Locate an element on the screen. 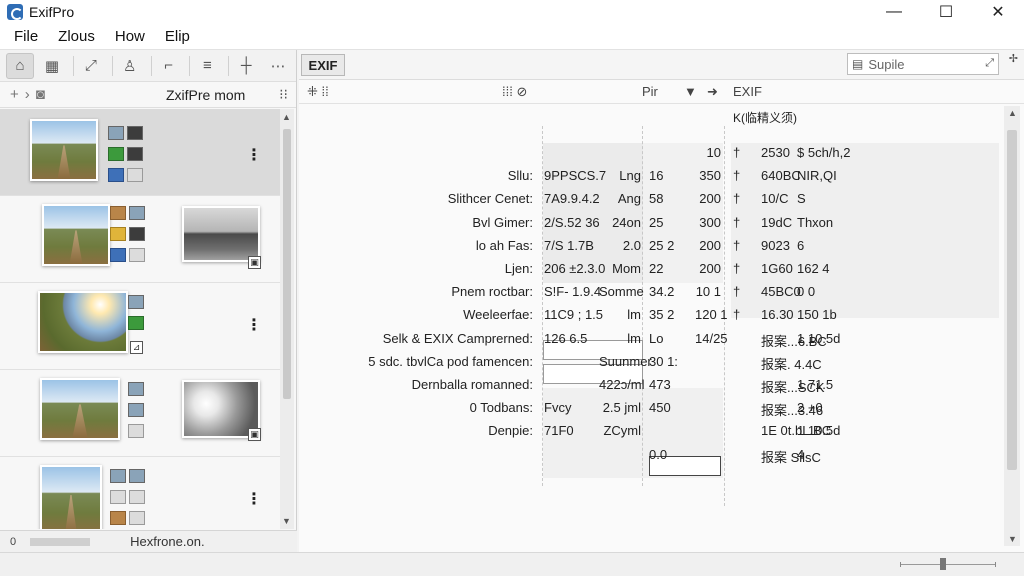  folder-bar: + › ◙ ZxifPre mom ⁝⁝ is located at coordinates (148, 95).